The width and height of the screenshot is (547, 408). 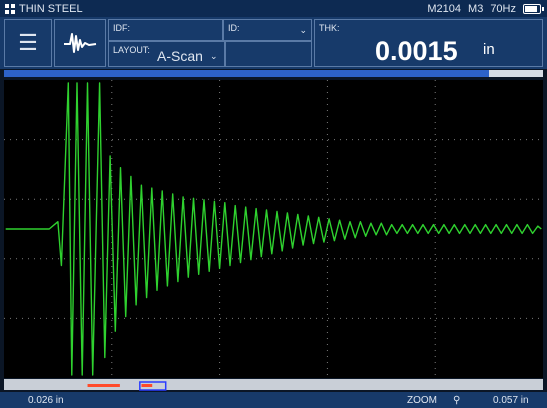 I want to click on thickness-readout: THK: 0.0015 in, so click(x=428, y=43).